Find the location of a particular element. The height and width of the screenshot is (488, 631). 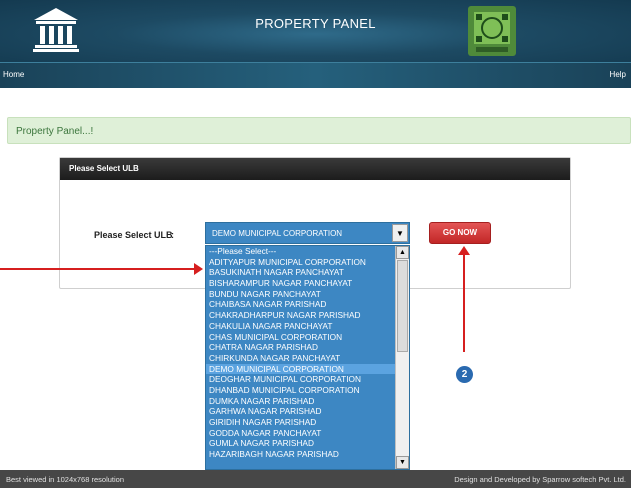

dropdown-option: HAZARIBAGH NAGAR PARISHAD is located at coordinates (301, 454).